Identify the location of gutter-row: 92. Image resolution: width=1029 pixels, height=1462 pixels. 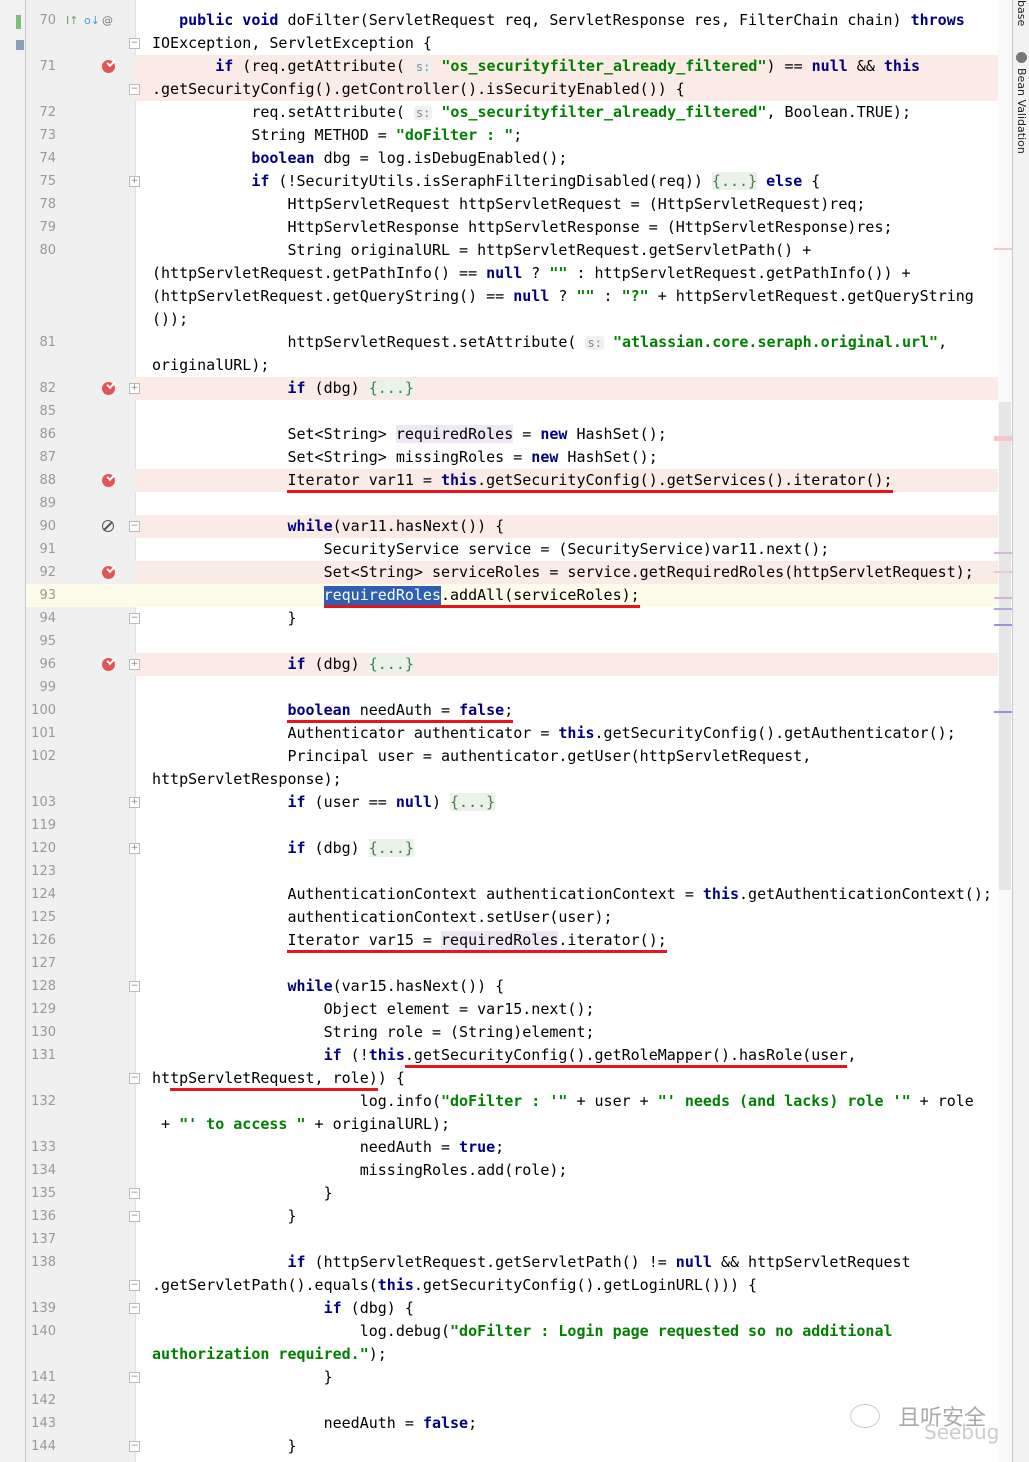
(80, 572).